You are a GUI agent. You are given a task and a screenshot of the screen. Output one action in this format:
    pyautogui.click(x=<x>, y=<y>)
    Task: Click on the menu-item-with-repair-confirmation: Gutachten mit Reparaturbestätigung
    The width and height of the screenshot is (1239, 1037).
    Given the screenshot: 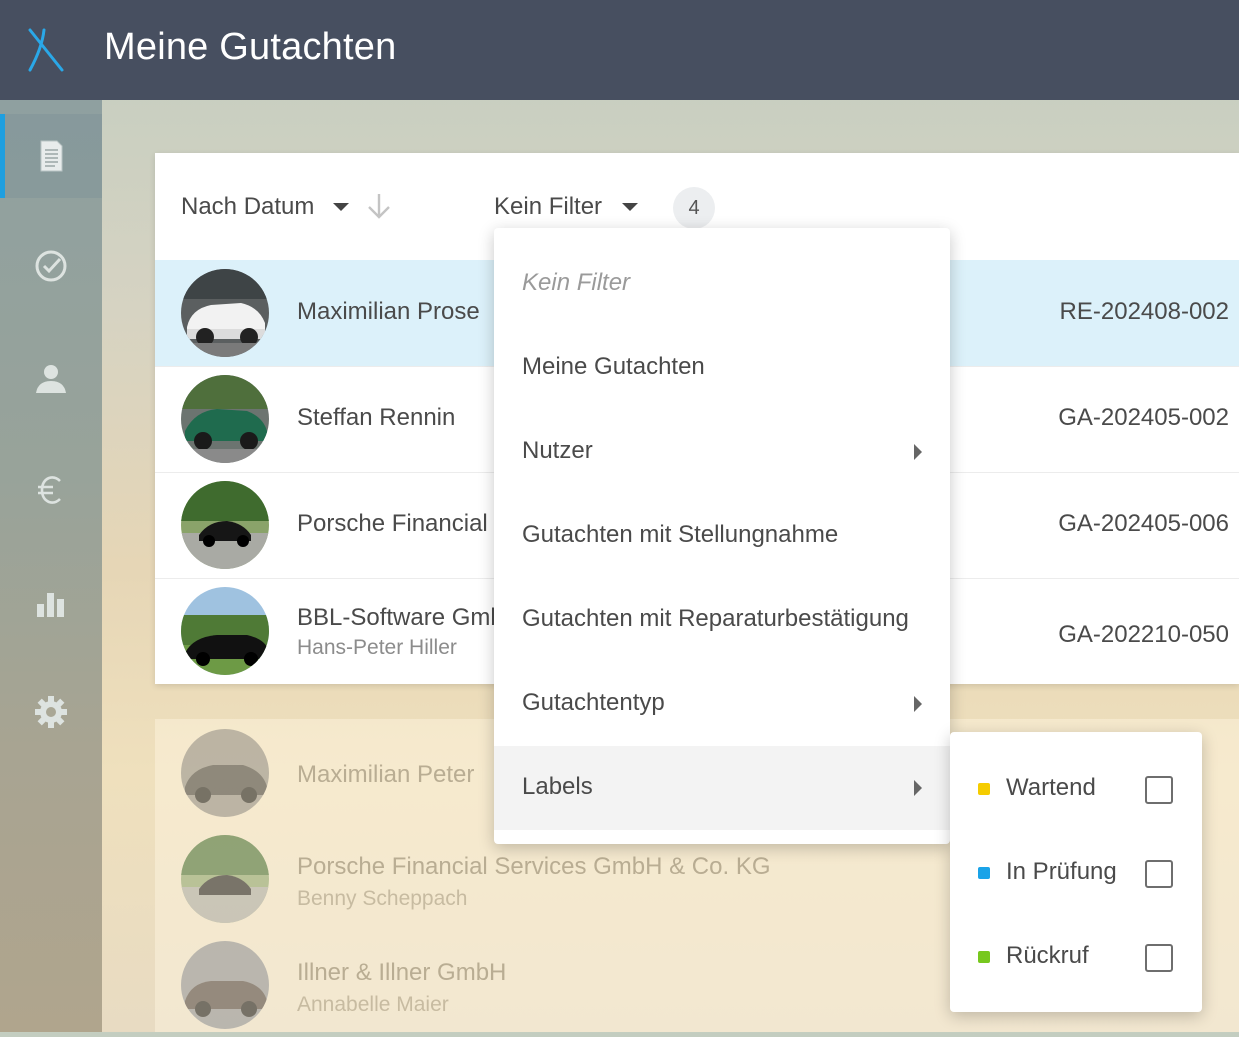 What is the action you would take?
    pyautogui.click(x=722, y=620)
    